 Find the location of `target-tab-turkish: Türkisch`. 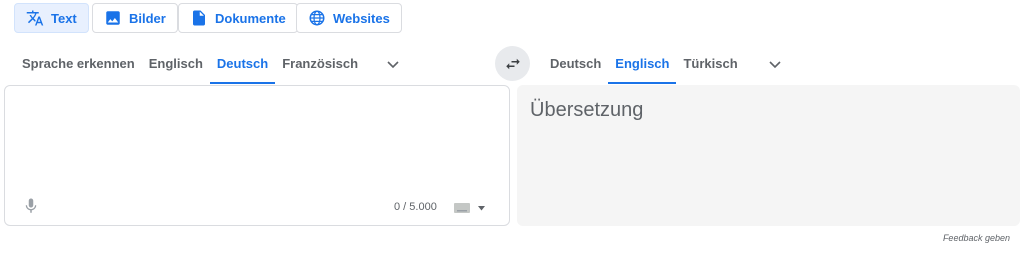

target-tab-turkish: Türkisch is located at coordinates (710, 64).